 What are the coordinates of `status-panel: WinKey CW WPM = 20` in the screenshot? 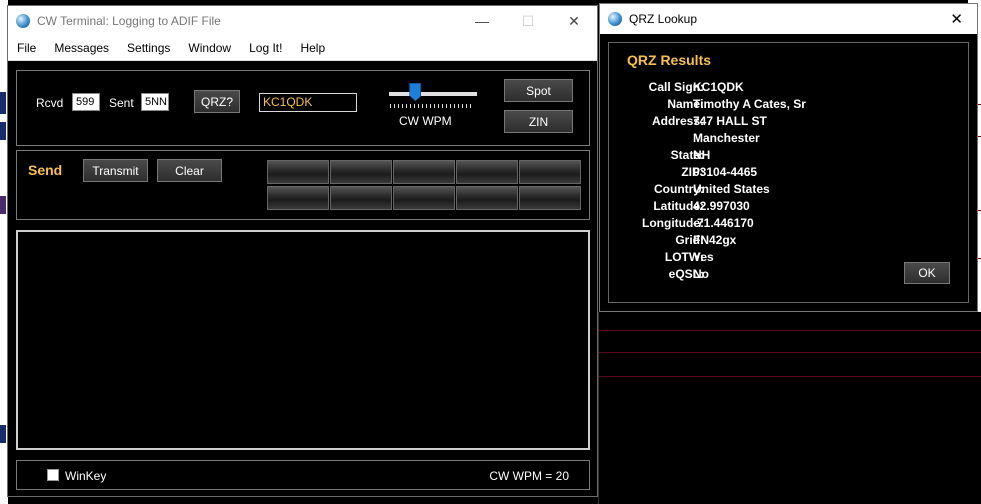 It's located at (303, 475).